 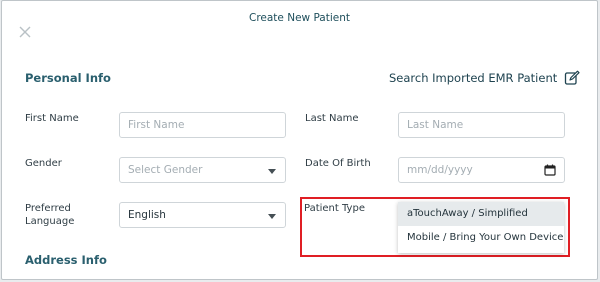 What do you see at coordinates (48, 208) in the screenshot?
I see `preferred-language-label-line1: Preferred` at bounding box center [48, 208].